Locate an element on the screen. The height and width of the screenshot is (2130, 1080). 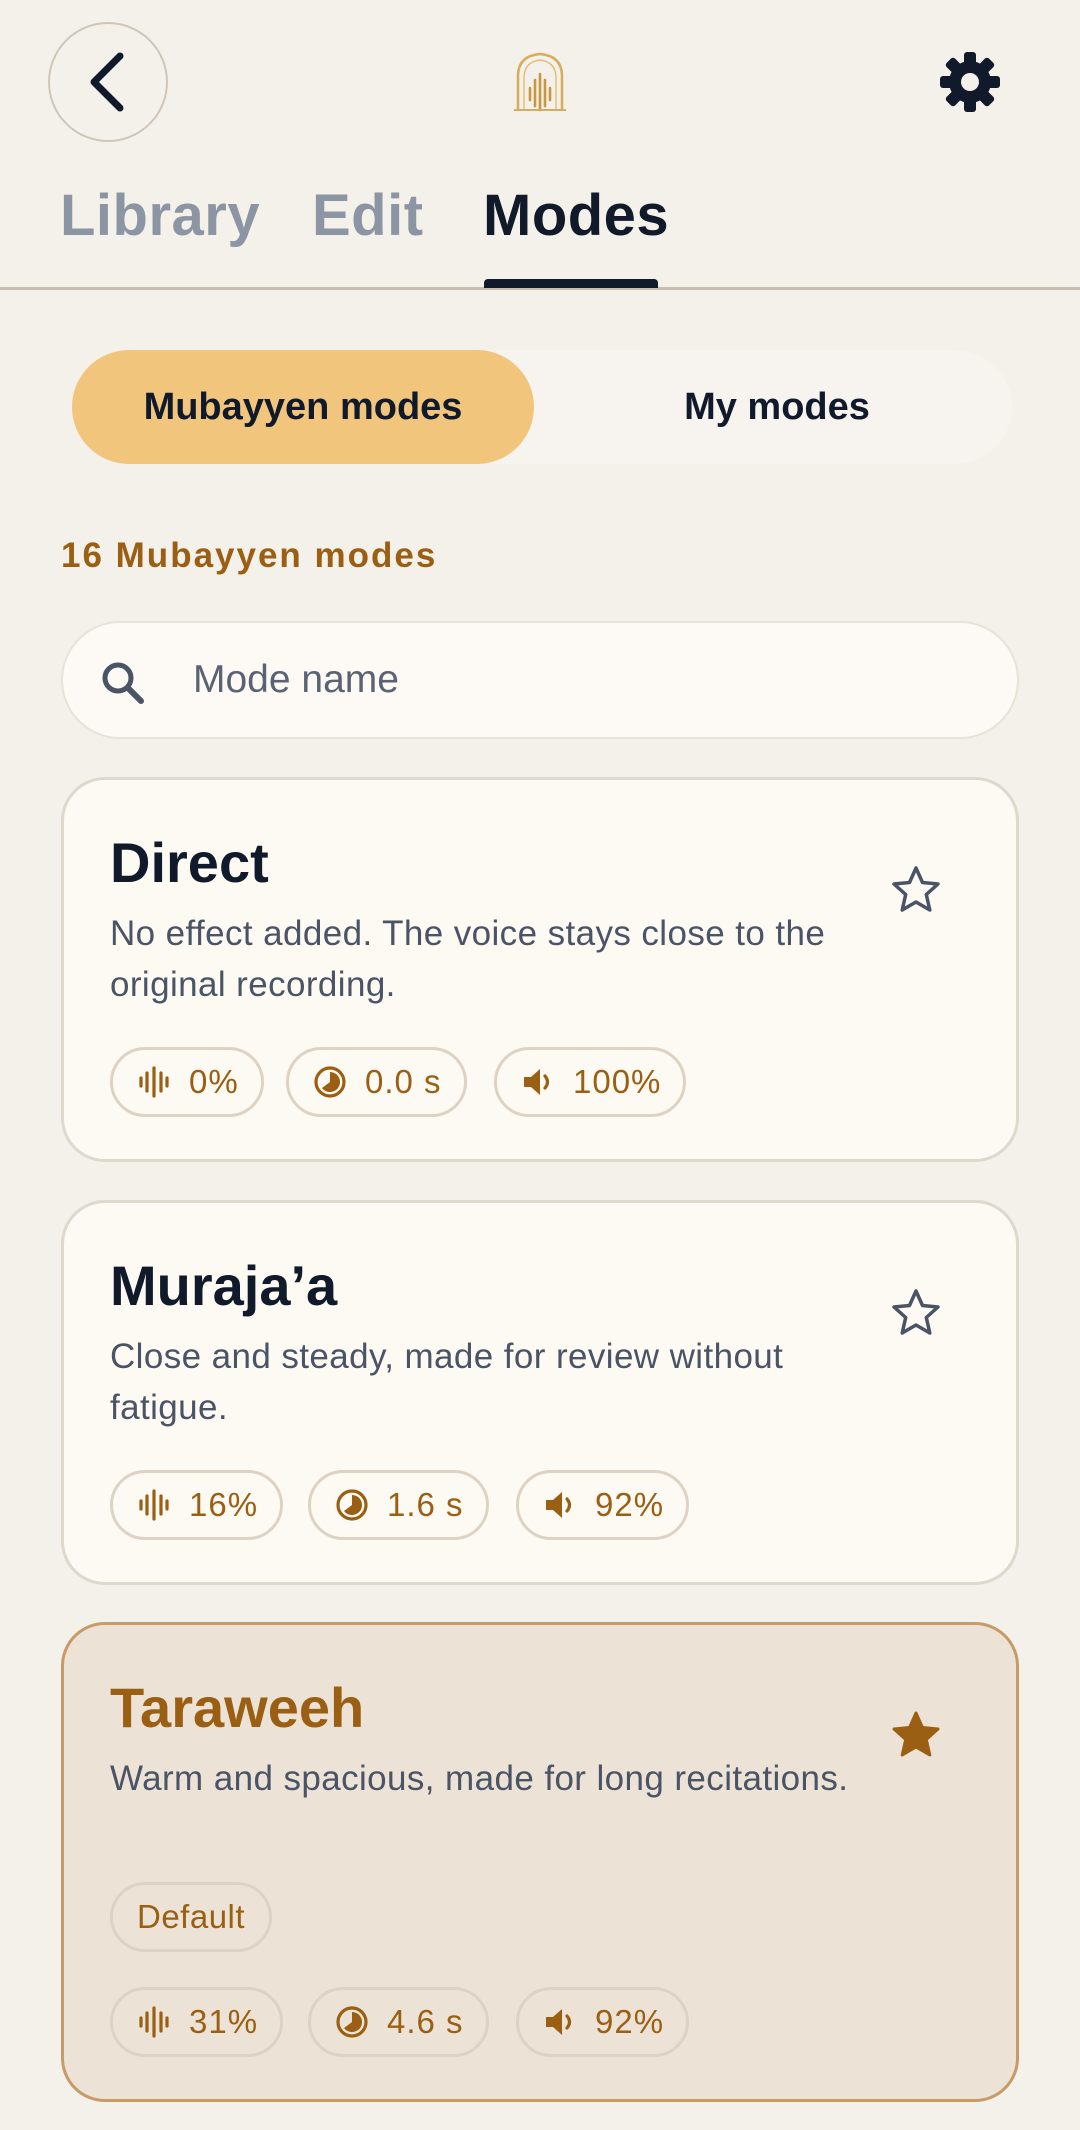
reverb-value: 16% is located at coordinates (224, 1504).